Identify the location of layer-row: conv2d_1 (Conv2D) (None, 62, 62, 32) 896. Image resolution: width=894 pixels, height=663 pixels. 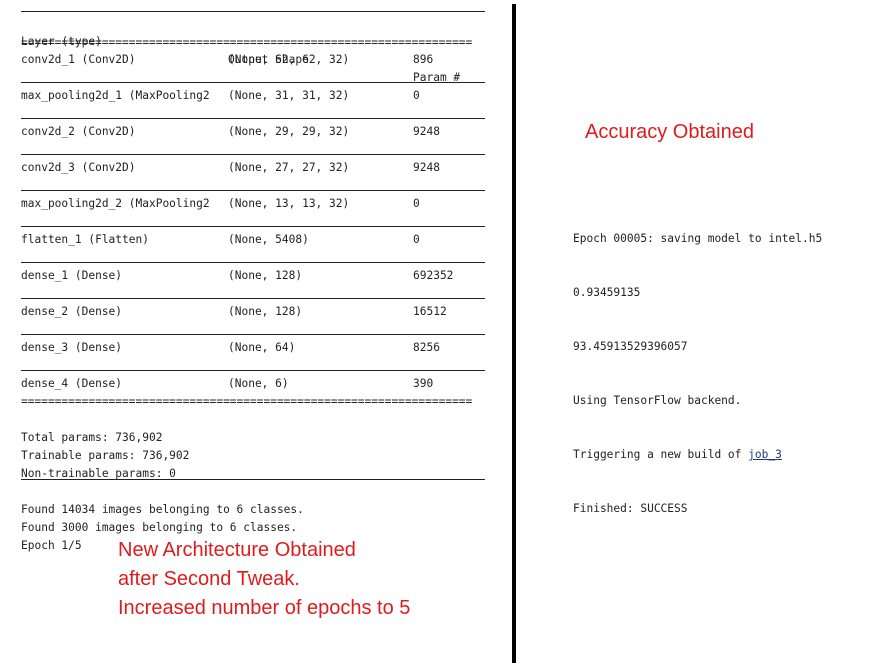
(256, 60).